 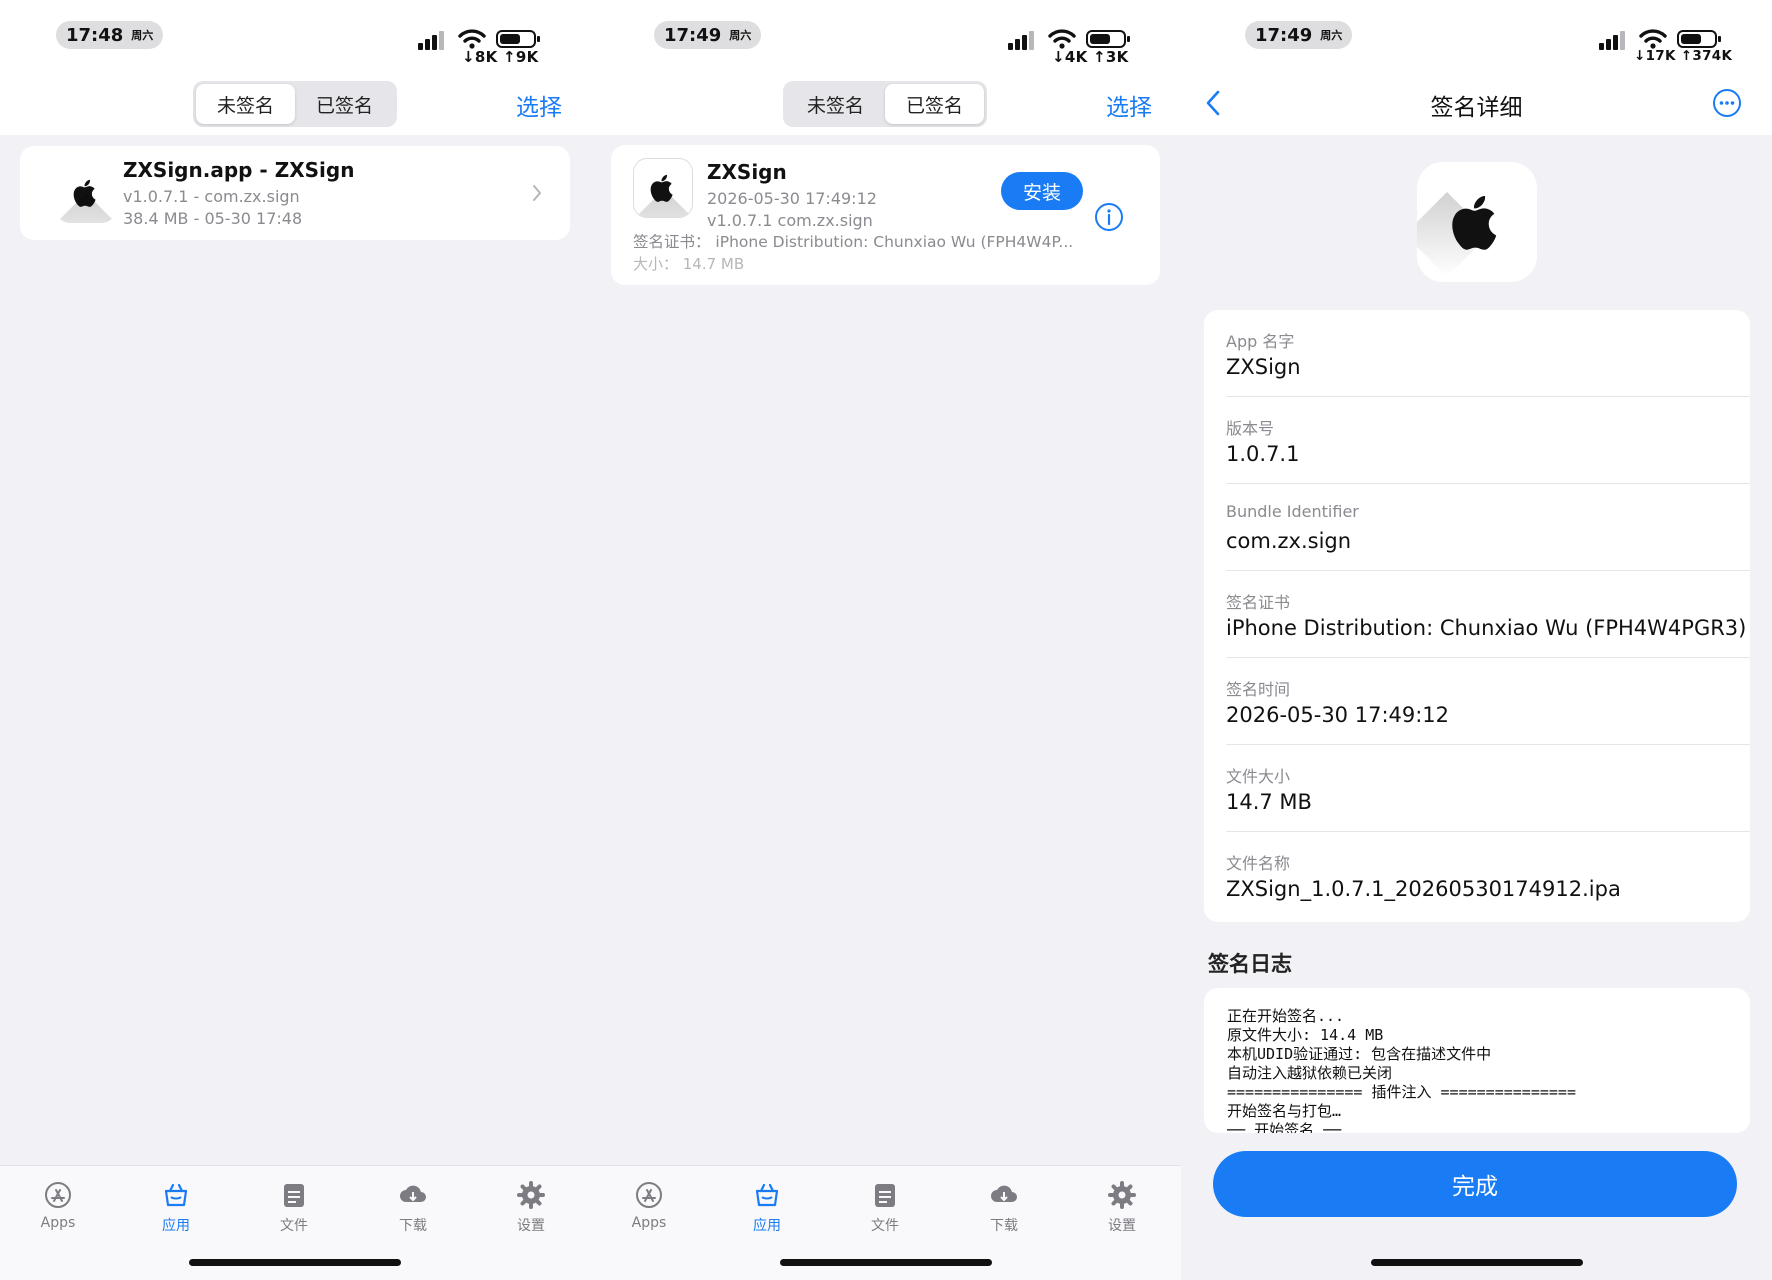 I want to click on log-line: 原文件大小: 14.4 MB, so click(x=1305, y=1035).